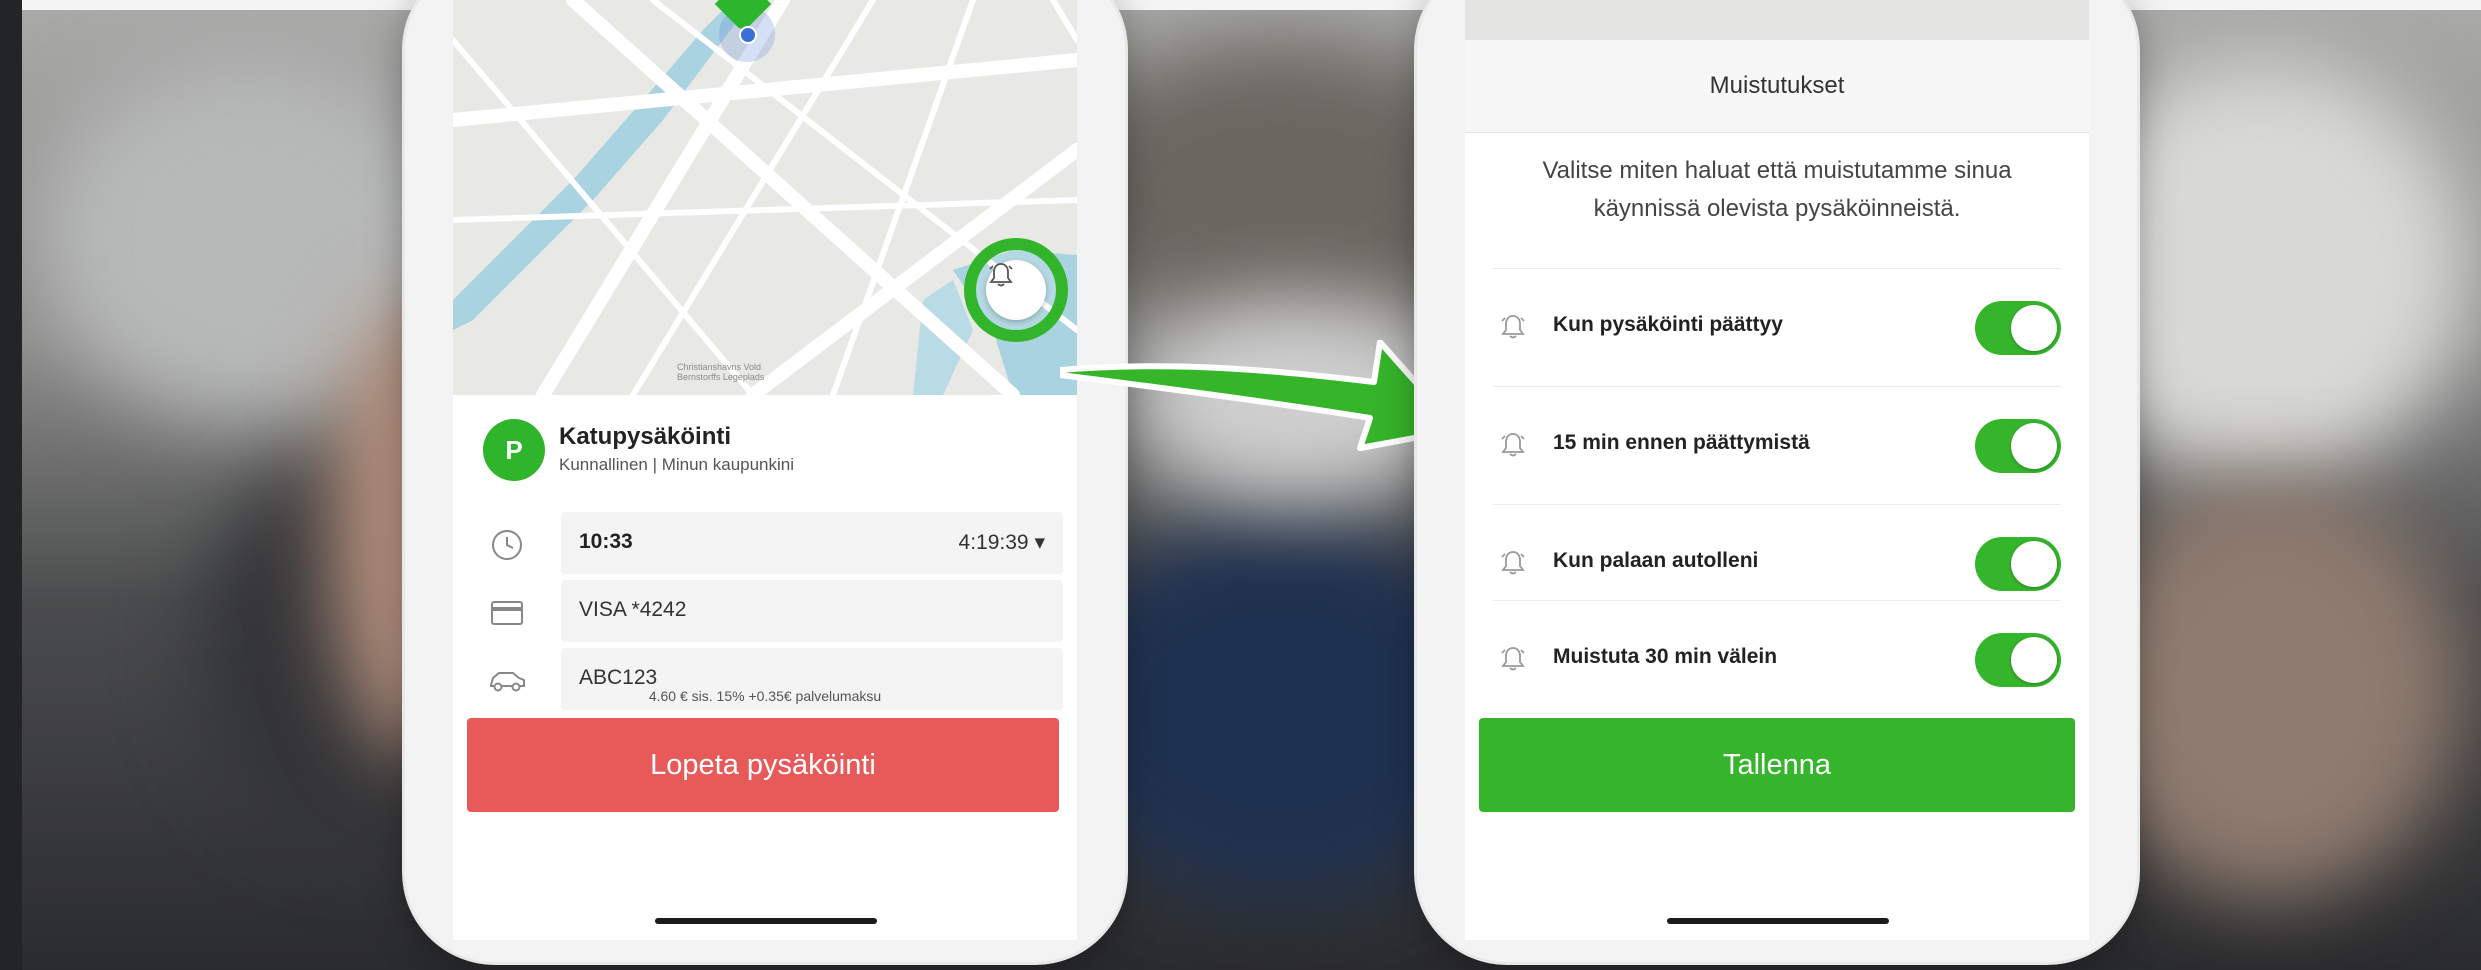 This screenshot has height=970, width=2481. What do you see at coordinates (507, 613) in the screenshot?
I see `credit-card-icon` at bounding box center [507, 613].